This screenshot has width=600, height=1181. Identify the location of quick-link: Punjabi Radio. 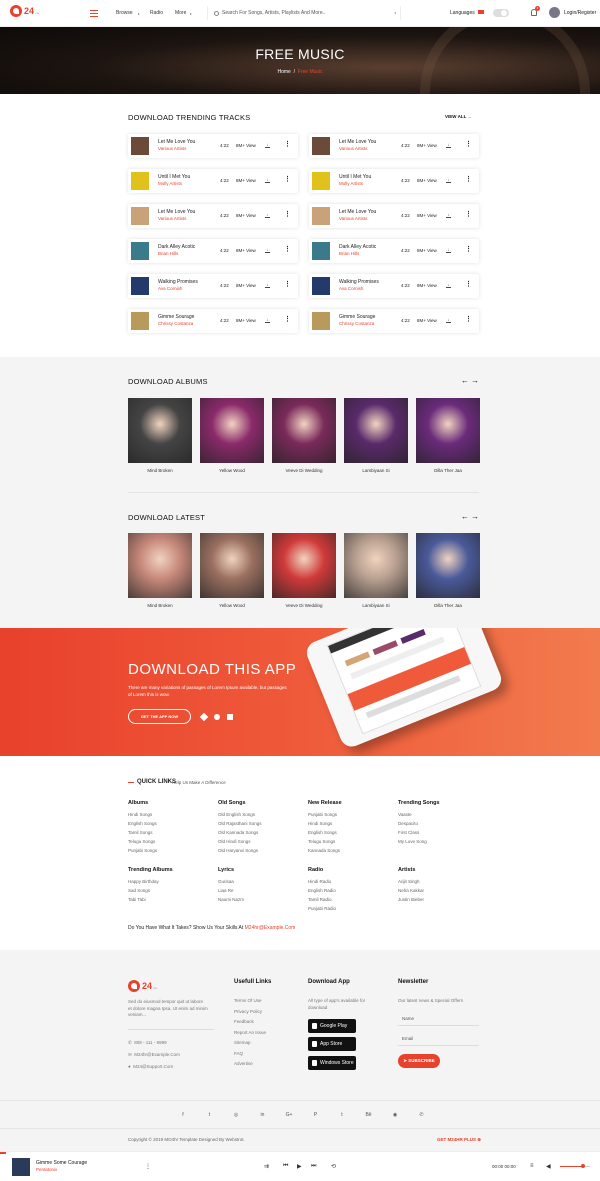
(322, 908).